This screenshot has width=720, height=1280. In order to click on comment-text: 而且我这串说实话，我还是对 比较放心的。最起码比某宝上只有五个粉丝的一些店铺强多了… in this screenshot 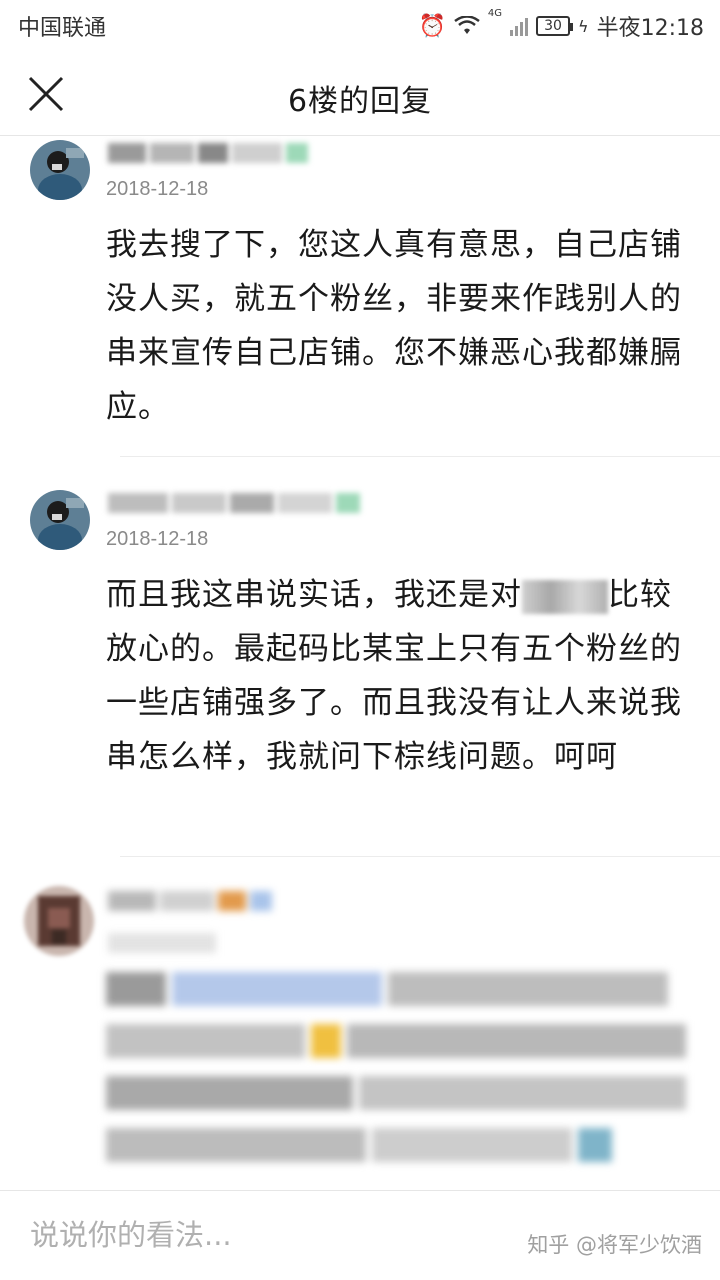, I will do `click(396, 676)`.